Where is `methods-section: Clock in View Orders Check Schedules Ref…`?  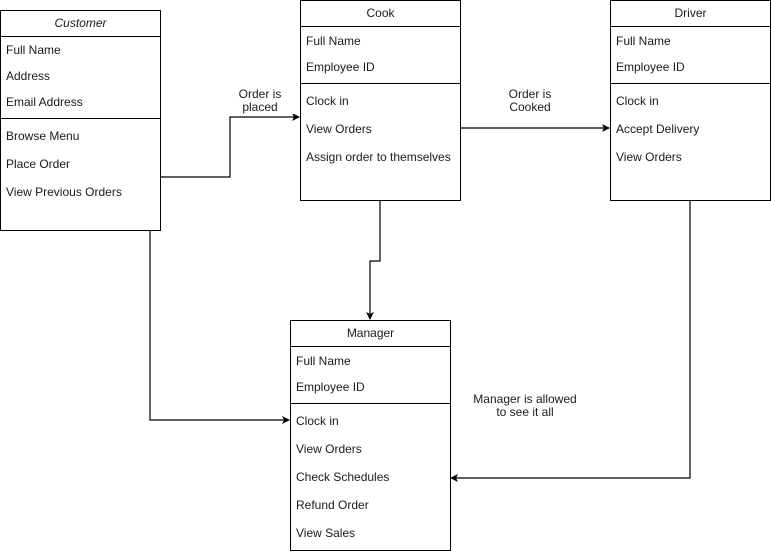
methods-section: Clock in View Orders Check Schedules Ref… is located at coordinates (370, 475).